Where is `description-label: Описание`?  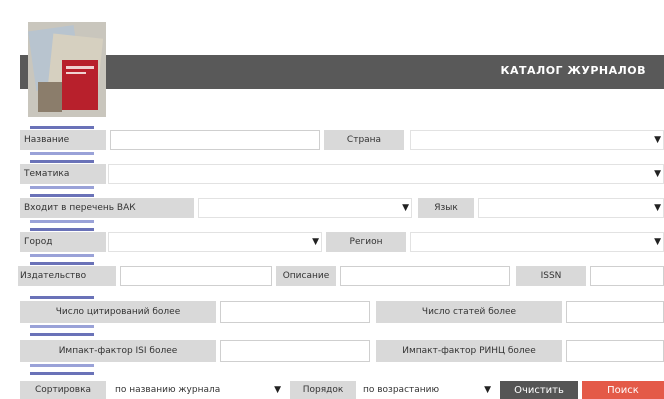
description-label: Описание is located at coordinates (306, 276).